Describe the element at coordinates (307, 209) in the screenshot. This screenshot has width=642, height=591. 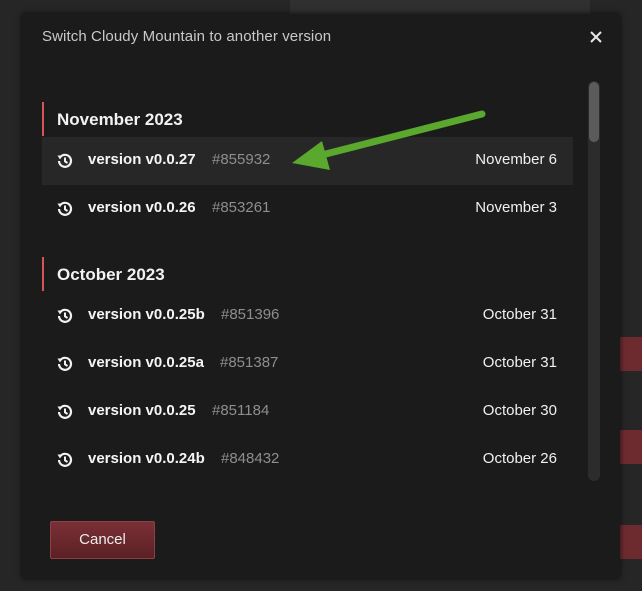
I see `version-row: version v0.0.26 #853261 November 3` at that location.